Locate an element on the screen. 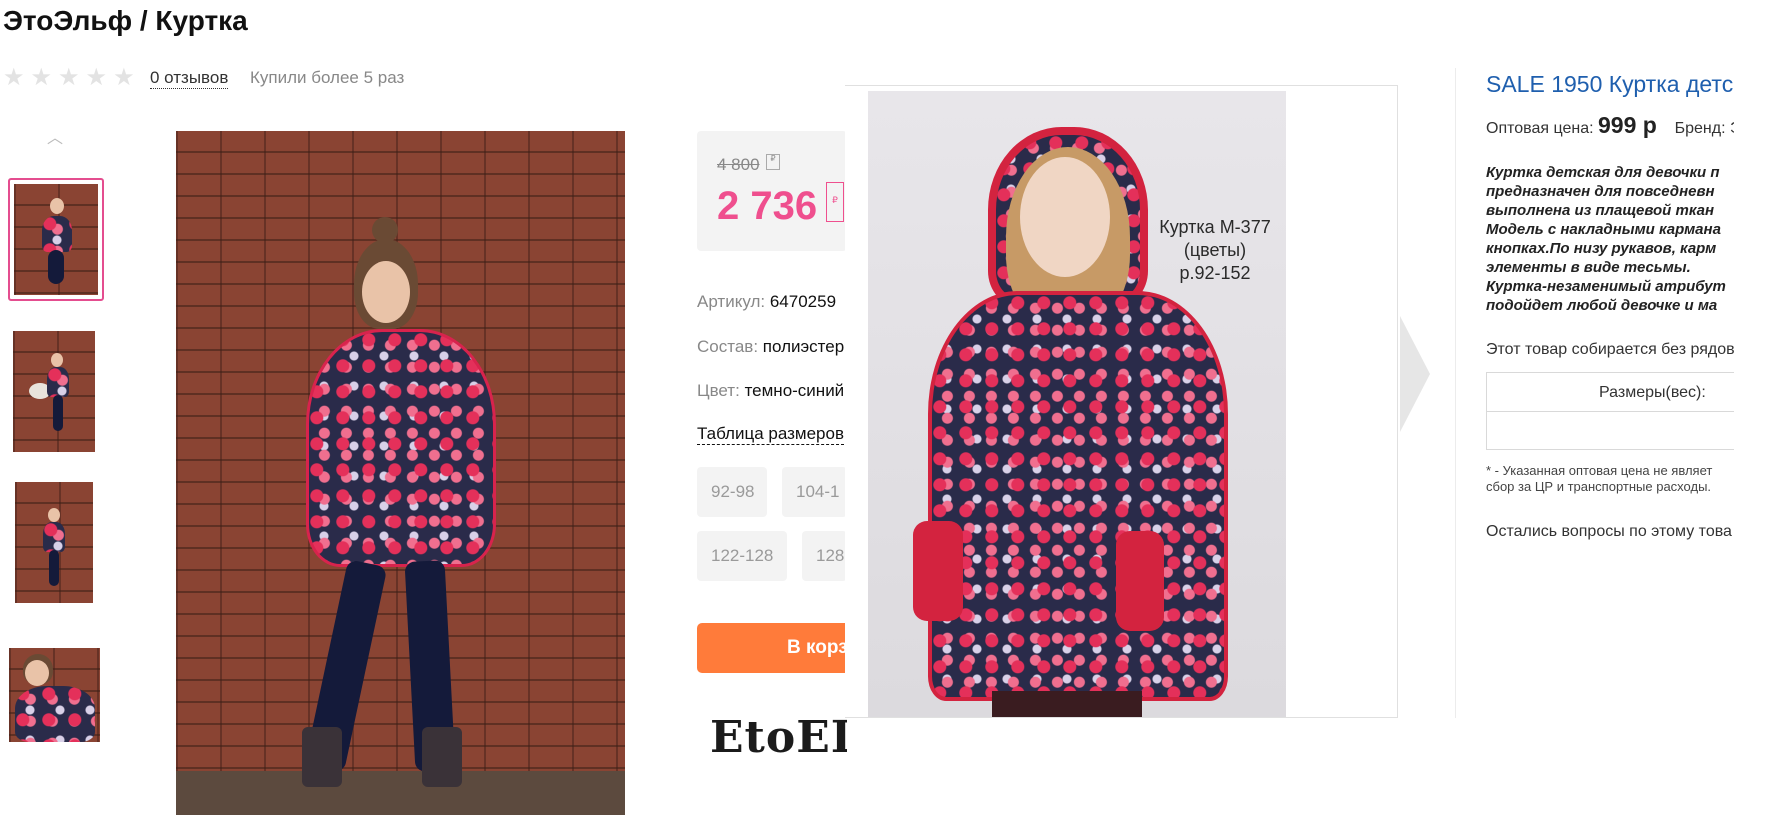  description-line: предназначен для повседневн is located at coordinates (1600, 191).